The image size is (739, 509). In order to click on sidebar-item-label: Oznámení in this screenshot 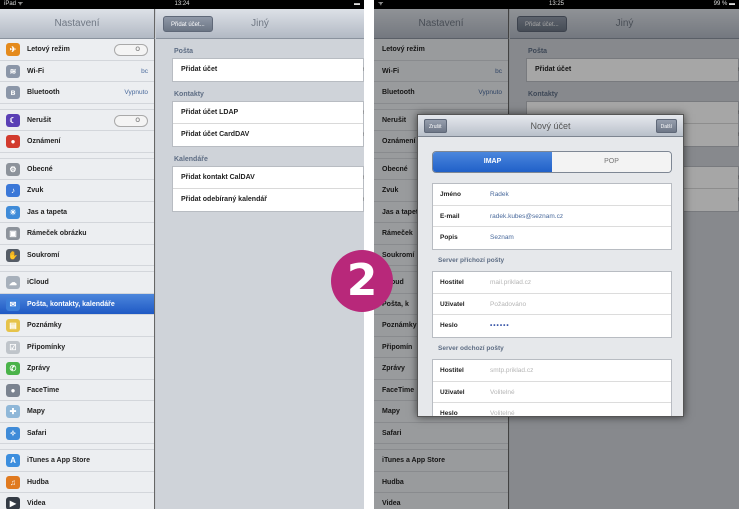, I will do `click(44, 141)`.